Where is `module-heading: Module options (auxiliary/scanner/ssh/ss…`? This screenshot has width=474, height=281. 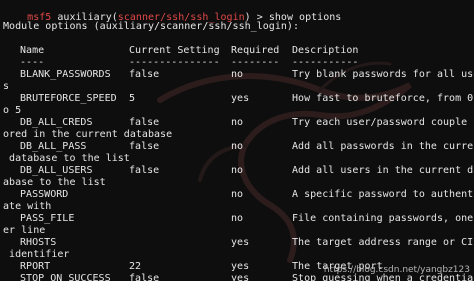 module-heading: Module options (auxiliary/scanner/ssh/ss… is located at coordinates (151, 26).